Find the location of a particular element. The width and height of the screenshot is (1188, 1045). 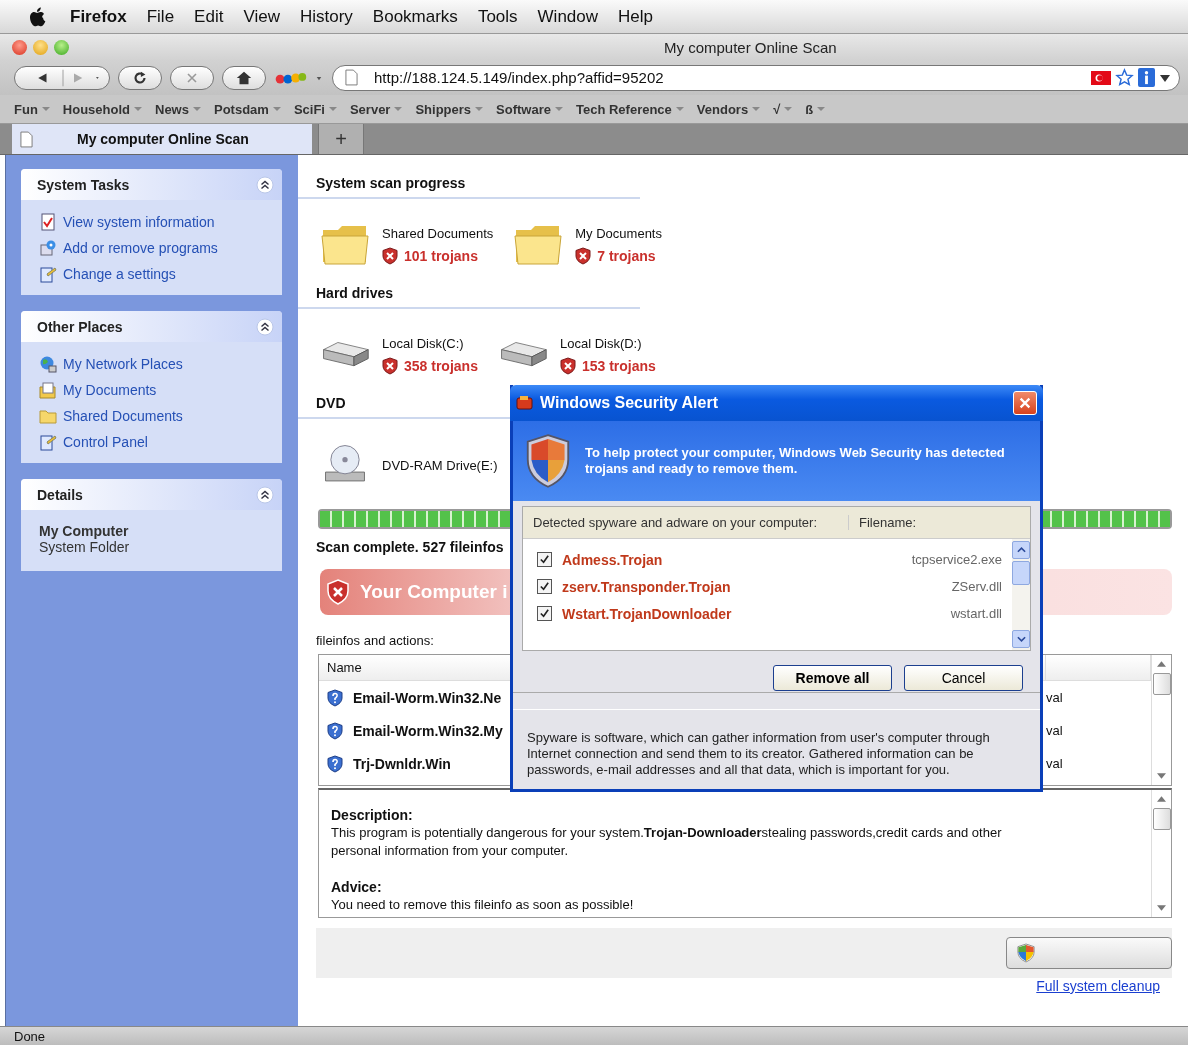

close-icon is located at coordinates (1025, 403).